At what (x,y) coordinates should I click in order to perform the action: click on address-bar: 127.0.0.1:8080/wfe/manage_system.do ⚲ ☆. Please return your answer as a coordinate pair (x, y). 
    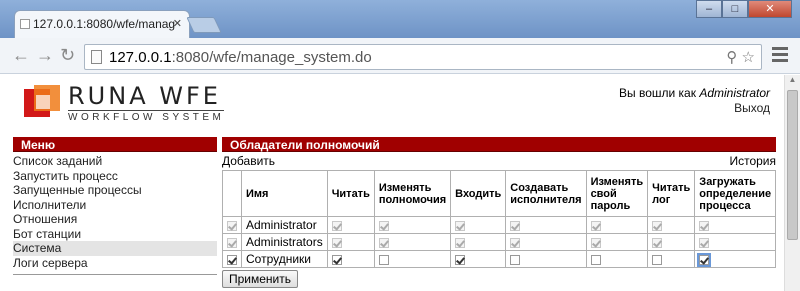
    Looking at the image, I should click on (423, 57).